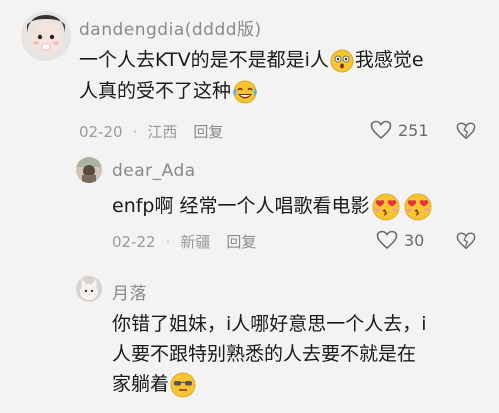 The image size is (499, 413). I want to click on comment-meta: 02-22 · 新疆 回复, so click(184, 241).